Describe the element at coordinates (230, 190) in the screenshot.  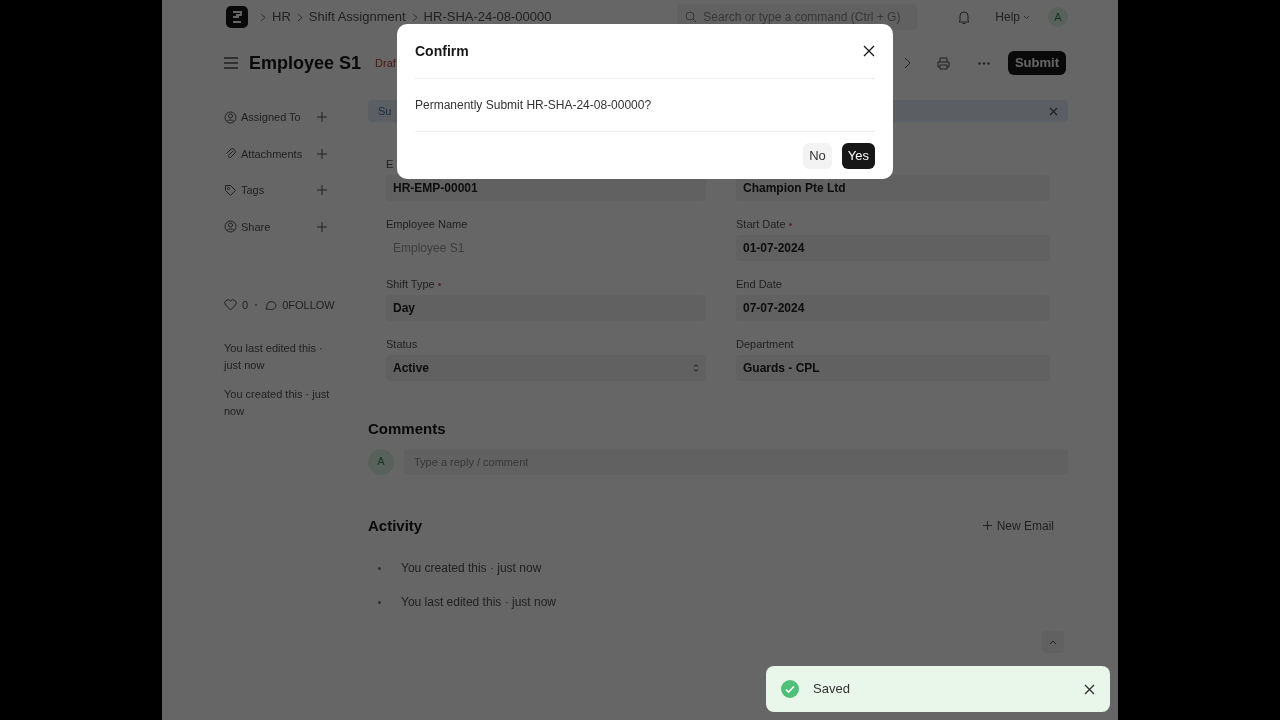
I see `tag-icon` at that location.